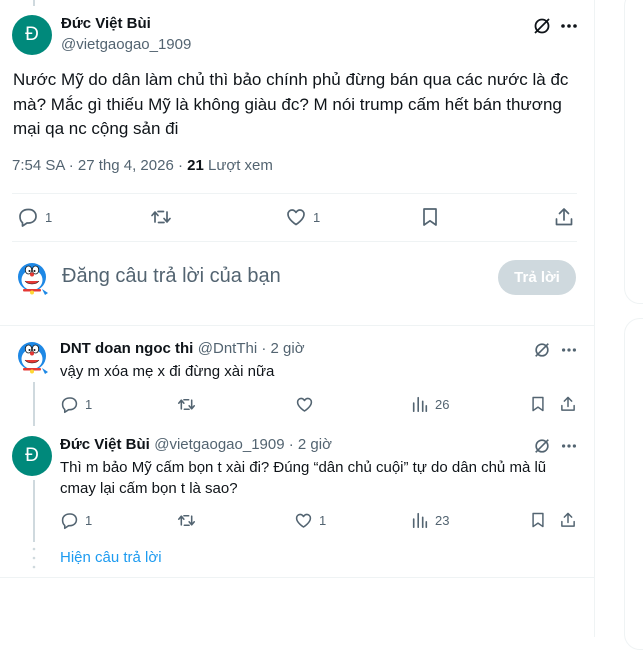 This screenshot has width=643, height=650. Describe the element at coordinates (251, 348) in the screenshot. I see `reply-author-handle: @DntThi · 2 giờ` at that location.